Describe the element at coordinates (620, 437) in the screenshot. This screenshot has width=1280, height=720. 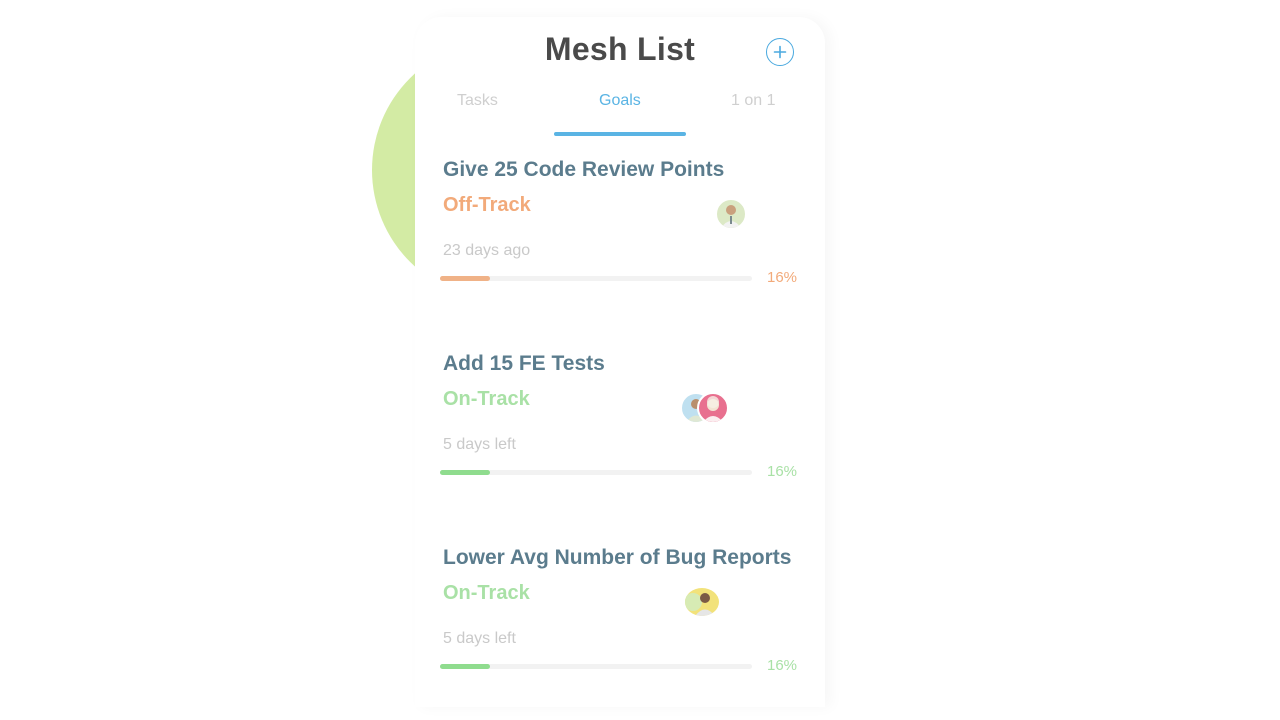
I see `goal-item: Add 15 FE Tests On-Track 5 days left 16%` at that location.